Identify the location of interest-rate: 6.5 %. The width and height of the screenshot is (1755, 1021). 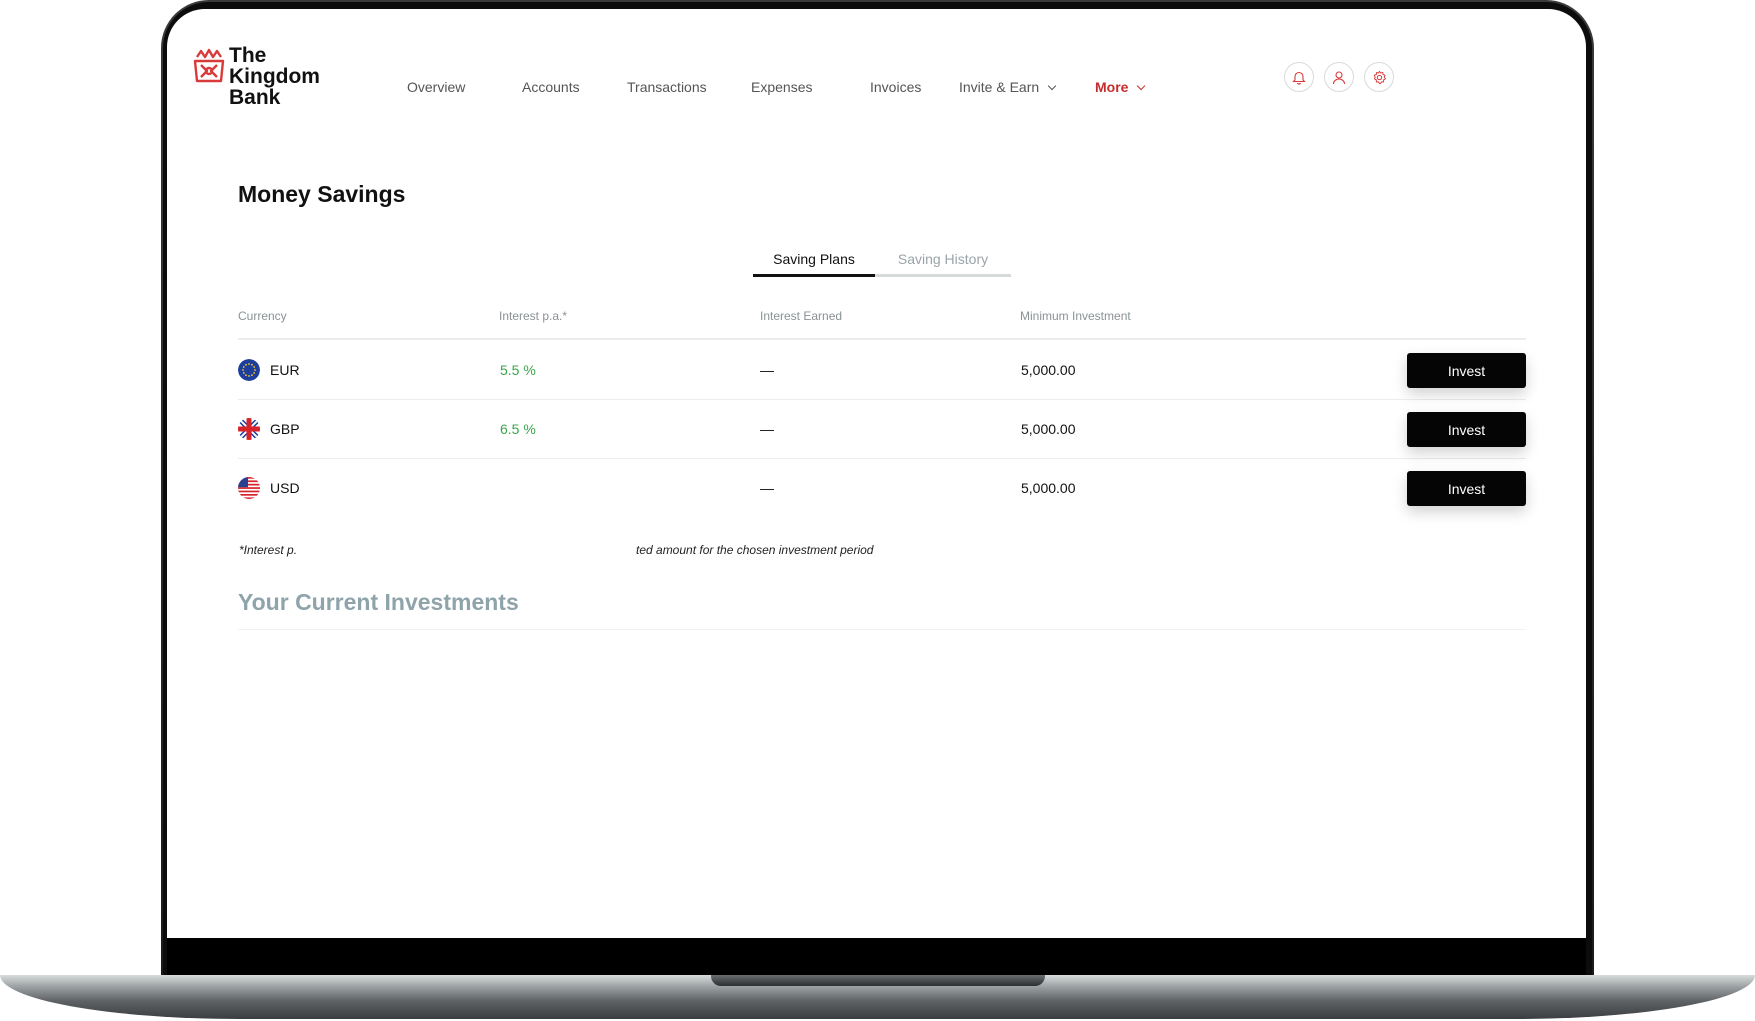
(518, 429).